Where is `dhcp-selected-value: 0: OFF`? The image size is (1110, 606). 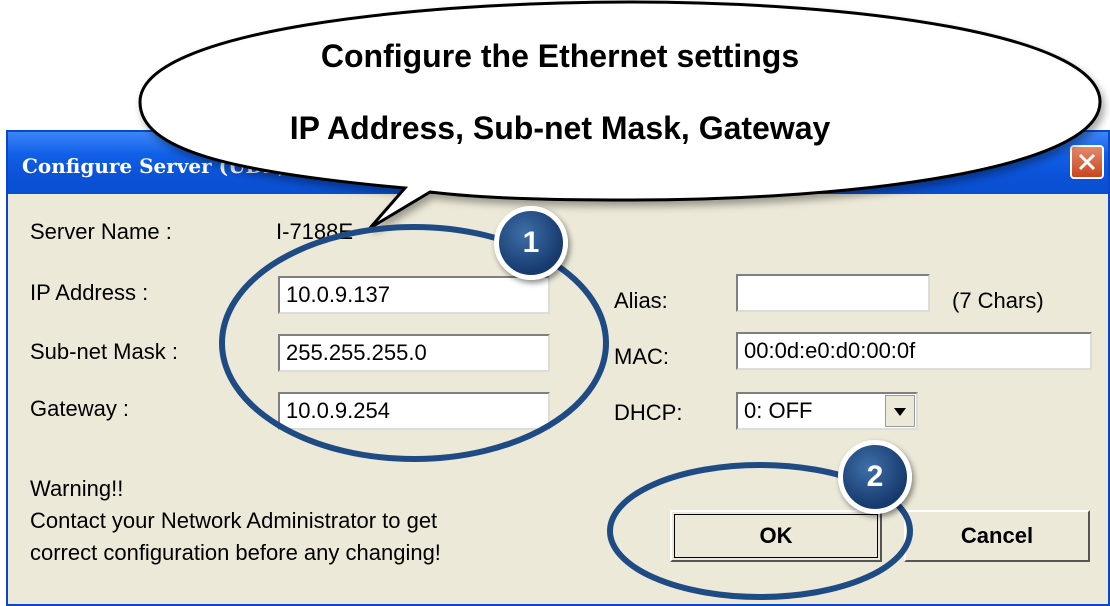
dhcp-selected-value: 0: OFF is located at coordinates (778, 410).